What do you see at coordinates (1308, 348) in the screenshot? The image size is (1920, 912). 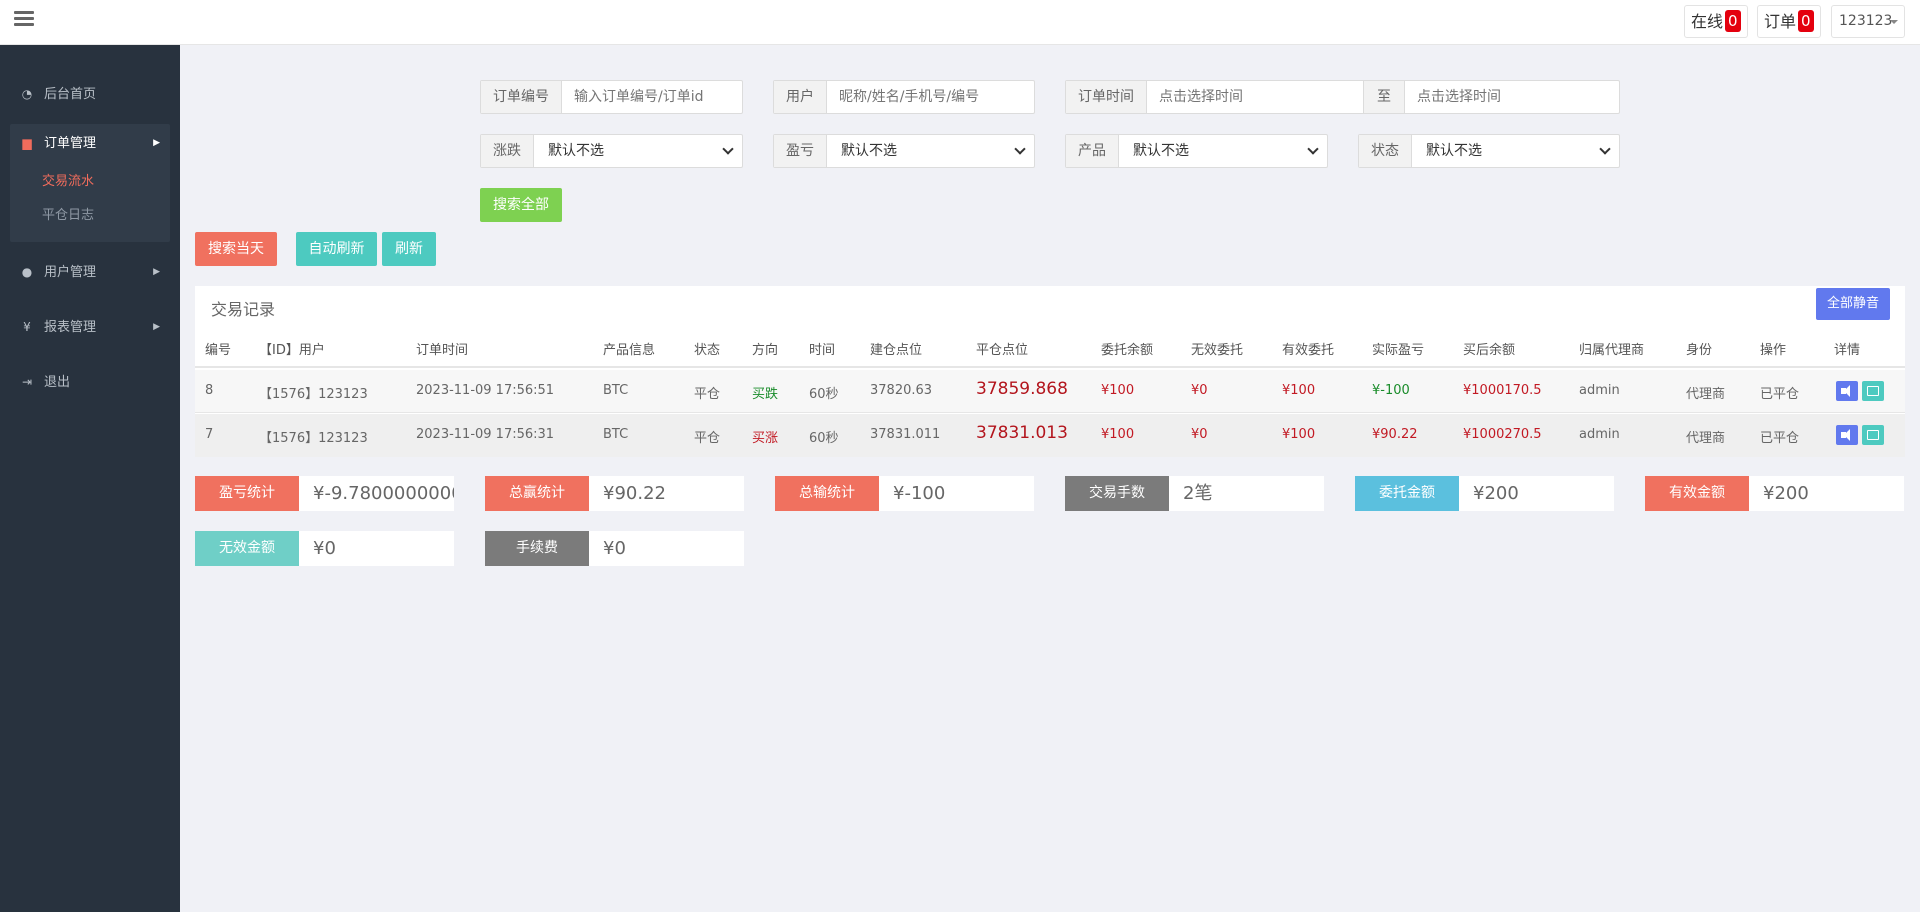 I see `col-valid: 有效委托` at bounding box center [1308, 348].